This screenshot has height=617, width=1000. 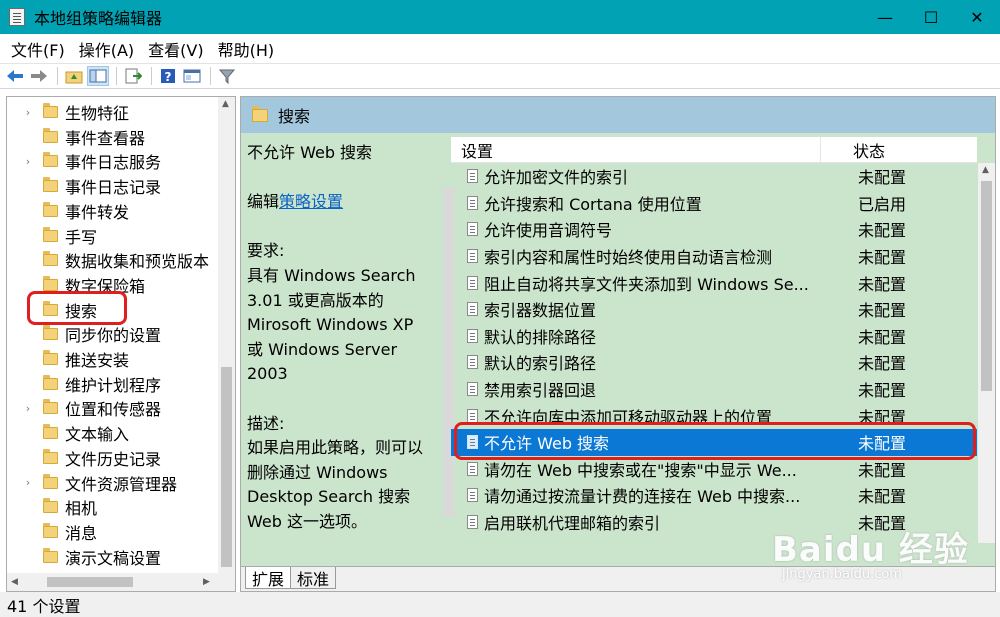 What do you see at coordinates (77, 308) in the screenshot?
I see `highlight-search-folder` at bounding box center [77, 308].